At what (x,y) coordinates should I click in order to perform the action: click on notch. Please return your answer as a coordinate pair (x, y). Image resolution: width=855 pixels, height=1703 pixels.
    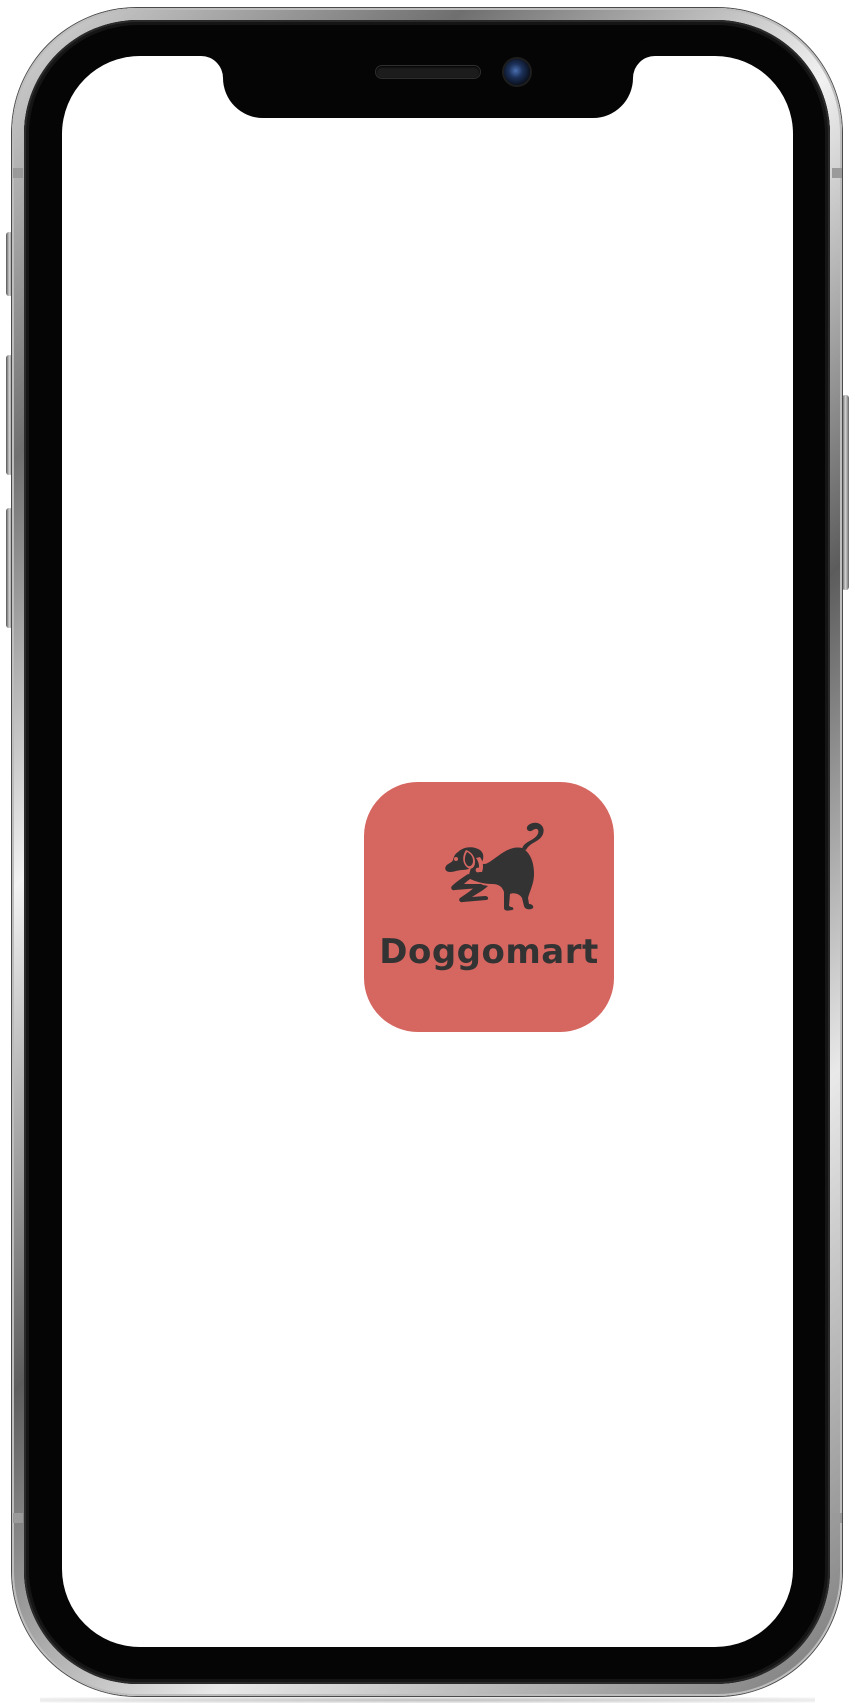
    Looking at the image, I should click on (428, 84).